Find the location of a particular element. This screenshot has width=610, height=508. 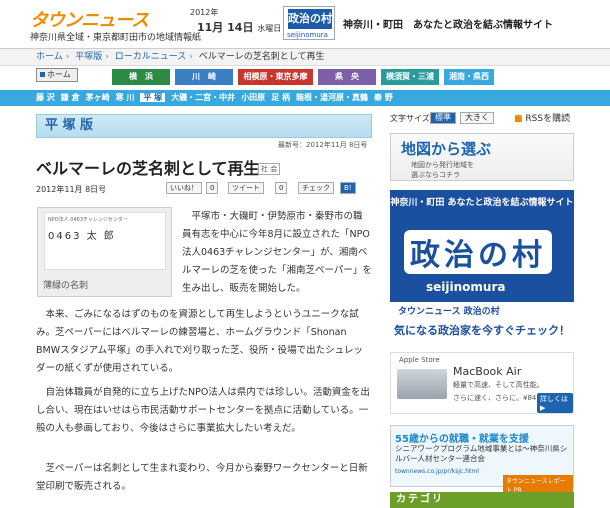

region-tab: 県 央 is located at coordinates (347, 77).